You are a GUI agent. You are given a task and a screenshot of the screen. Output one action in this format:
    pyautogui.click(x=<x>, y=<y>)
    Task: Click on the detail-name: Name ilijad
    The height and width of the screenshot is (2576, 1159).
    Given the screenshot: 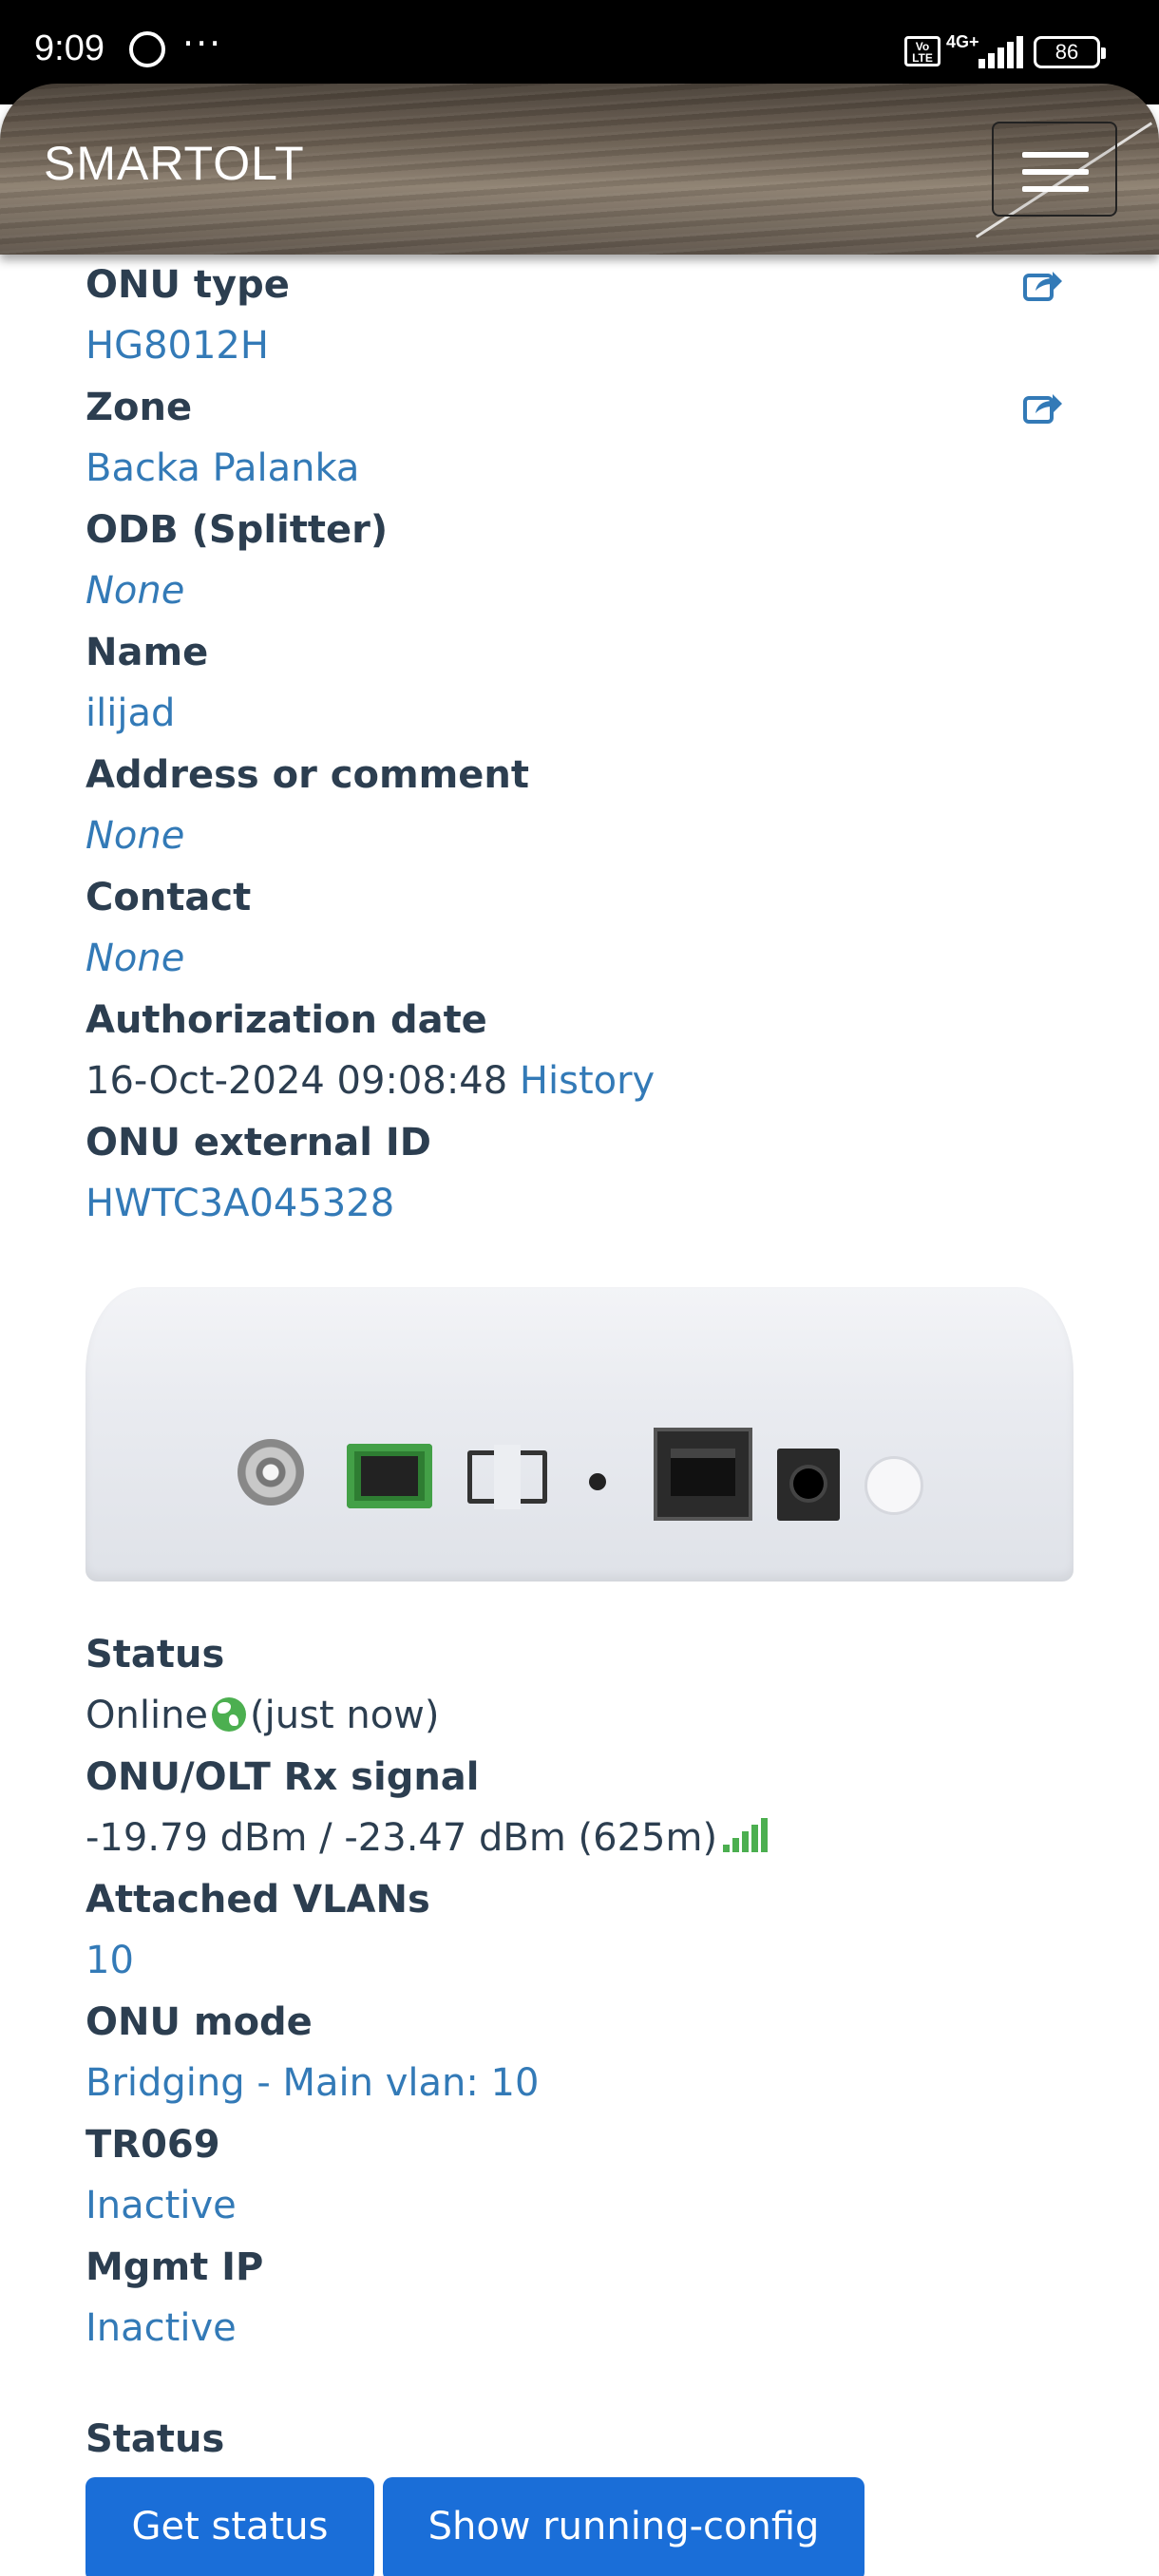 What is the action you would take?
    pyautogui.click(x=584, y=683)
    